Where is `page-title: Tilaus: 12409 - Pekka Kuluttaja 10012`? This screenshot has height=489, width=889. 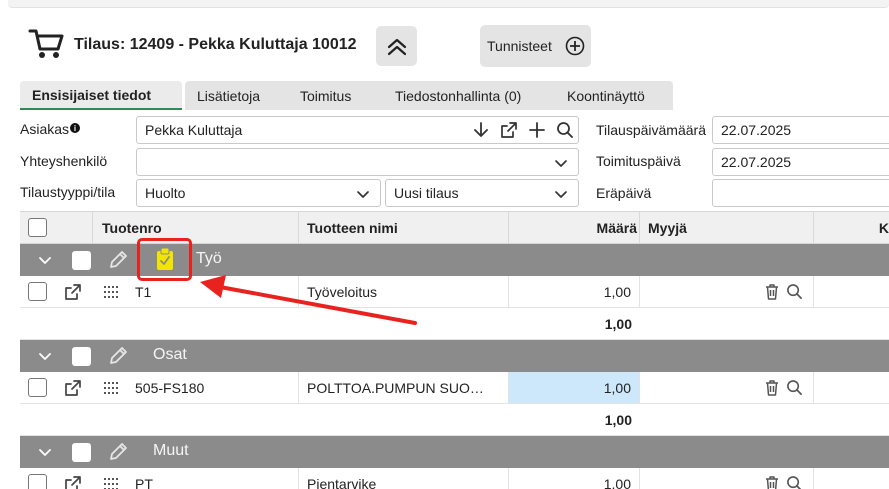 page-title: Tilaus: 12409 - Pekka Kuluttaja 10012 is located at coordinates (215, 44).